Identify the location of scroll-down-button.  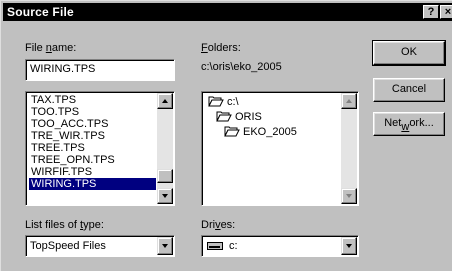
(165, 196).